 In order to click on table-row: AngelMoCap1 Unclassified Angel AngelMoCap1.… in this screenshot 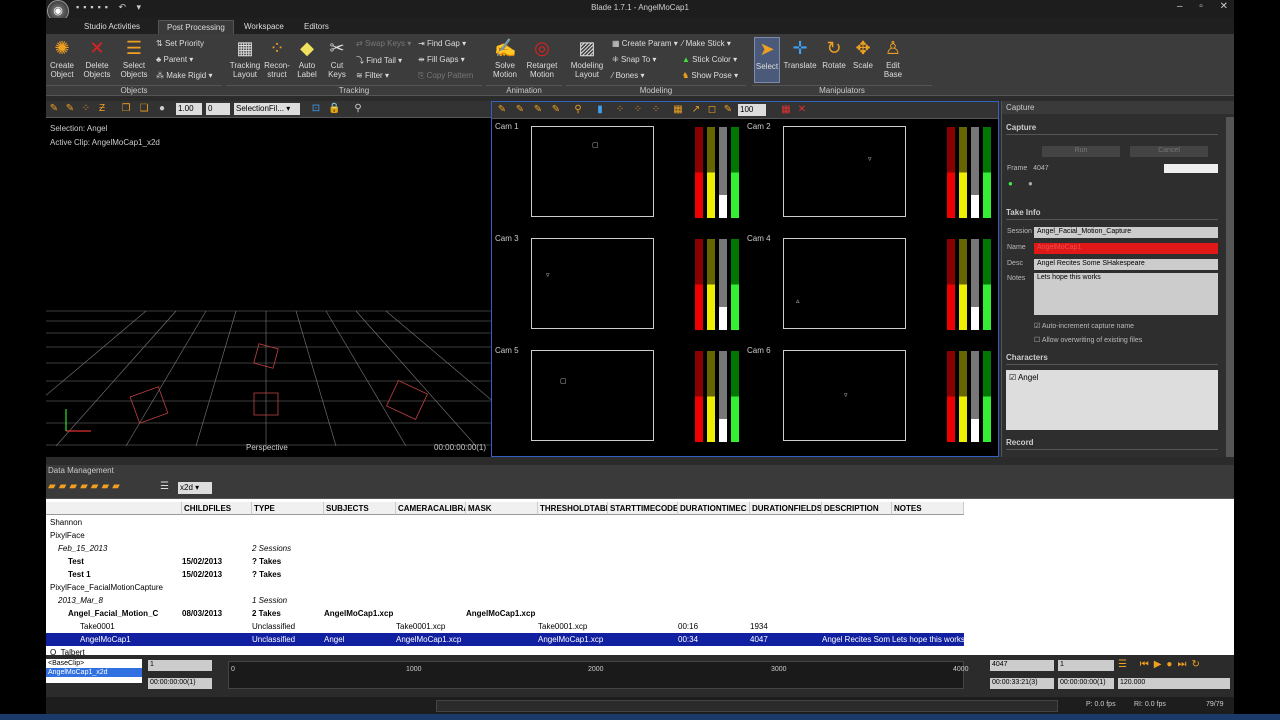, I will do `click(505, 639)`.